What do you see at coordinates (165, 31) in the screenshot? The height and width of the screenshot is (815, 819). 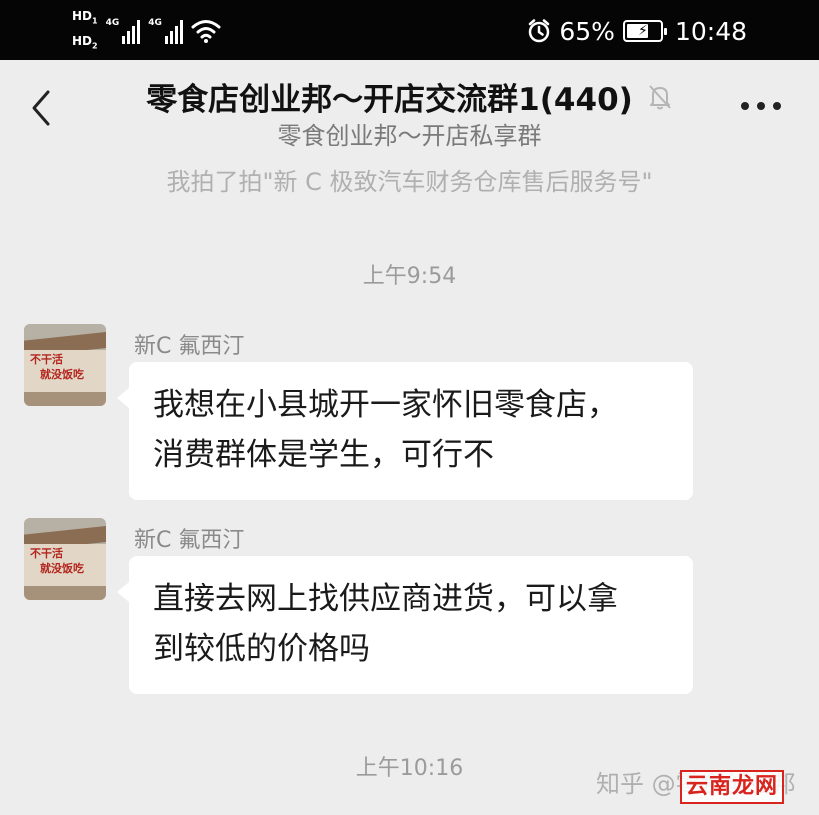 I see `signal-icon-sim2: 4G` at bounding box center [165, 31].